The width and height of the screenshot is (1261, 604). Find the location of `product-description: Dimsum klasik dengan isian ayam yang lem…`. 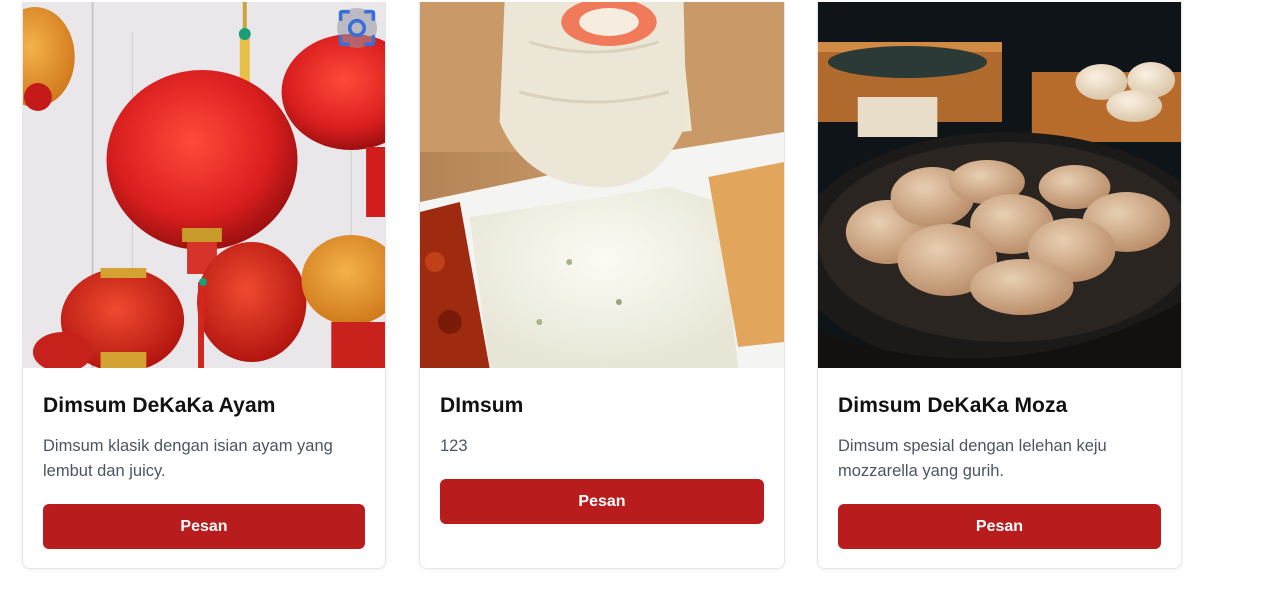

product-description: Dimsum klasik dengan isian ayam yang lem… is located at coordinates (188, 458).